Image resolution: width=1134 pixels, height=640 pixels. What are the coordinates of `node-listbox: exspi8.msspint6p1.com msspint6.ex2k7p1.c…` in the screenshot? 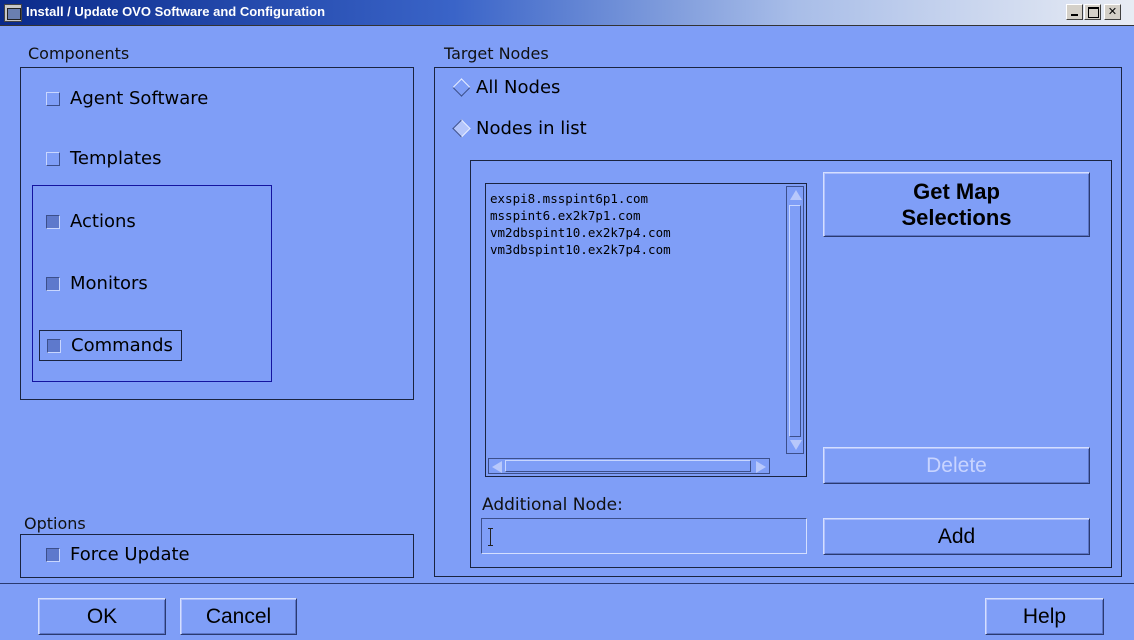 It's located at (646, 330).